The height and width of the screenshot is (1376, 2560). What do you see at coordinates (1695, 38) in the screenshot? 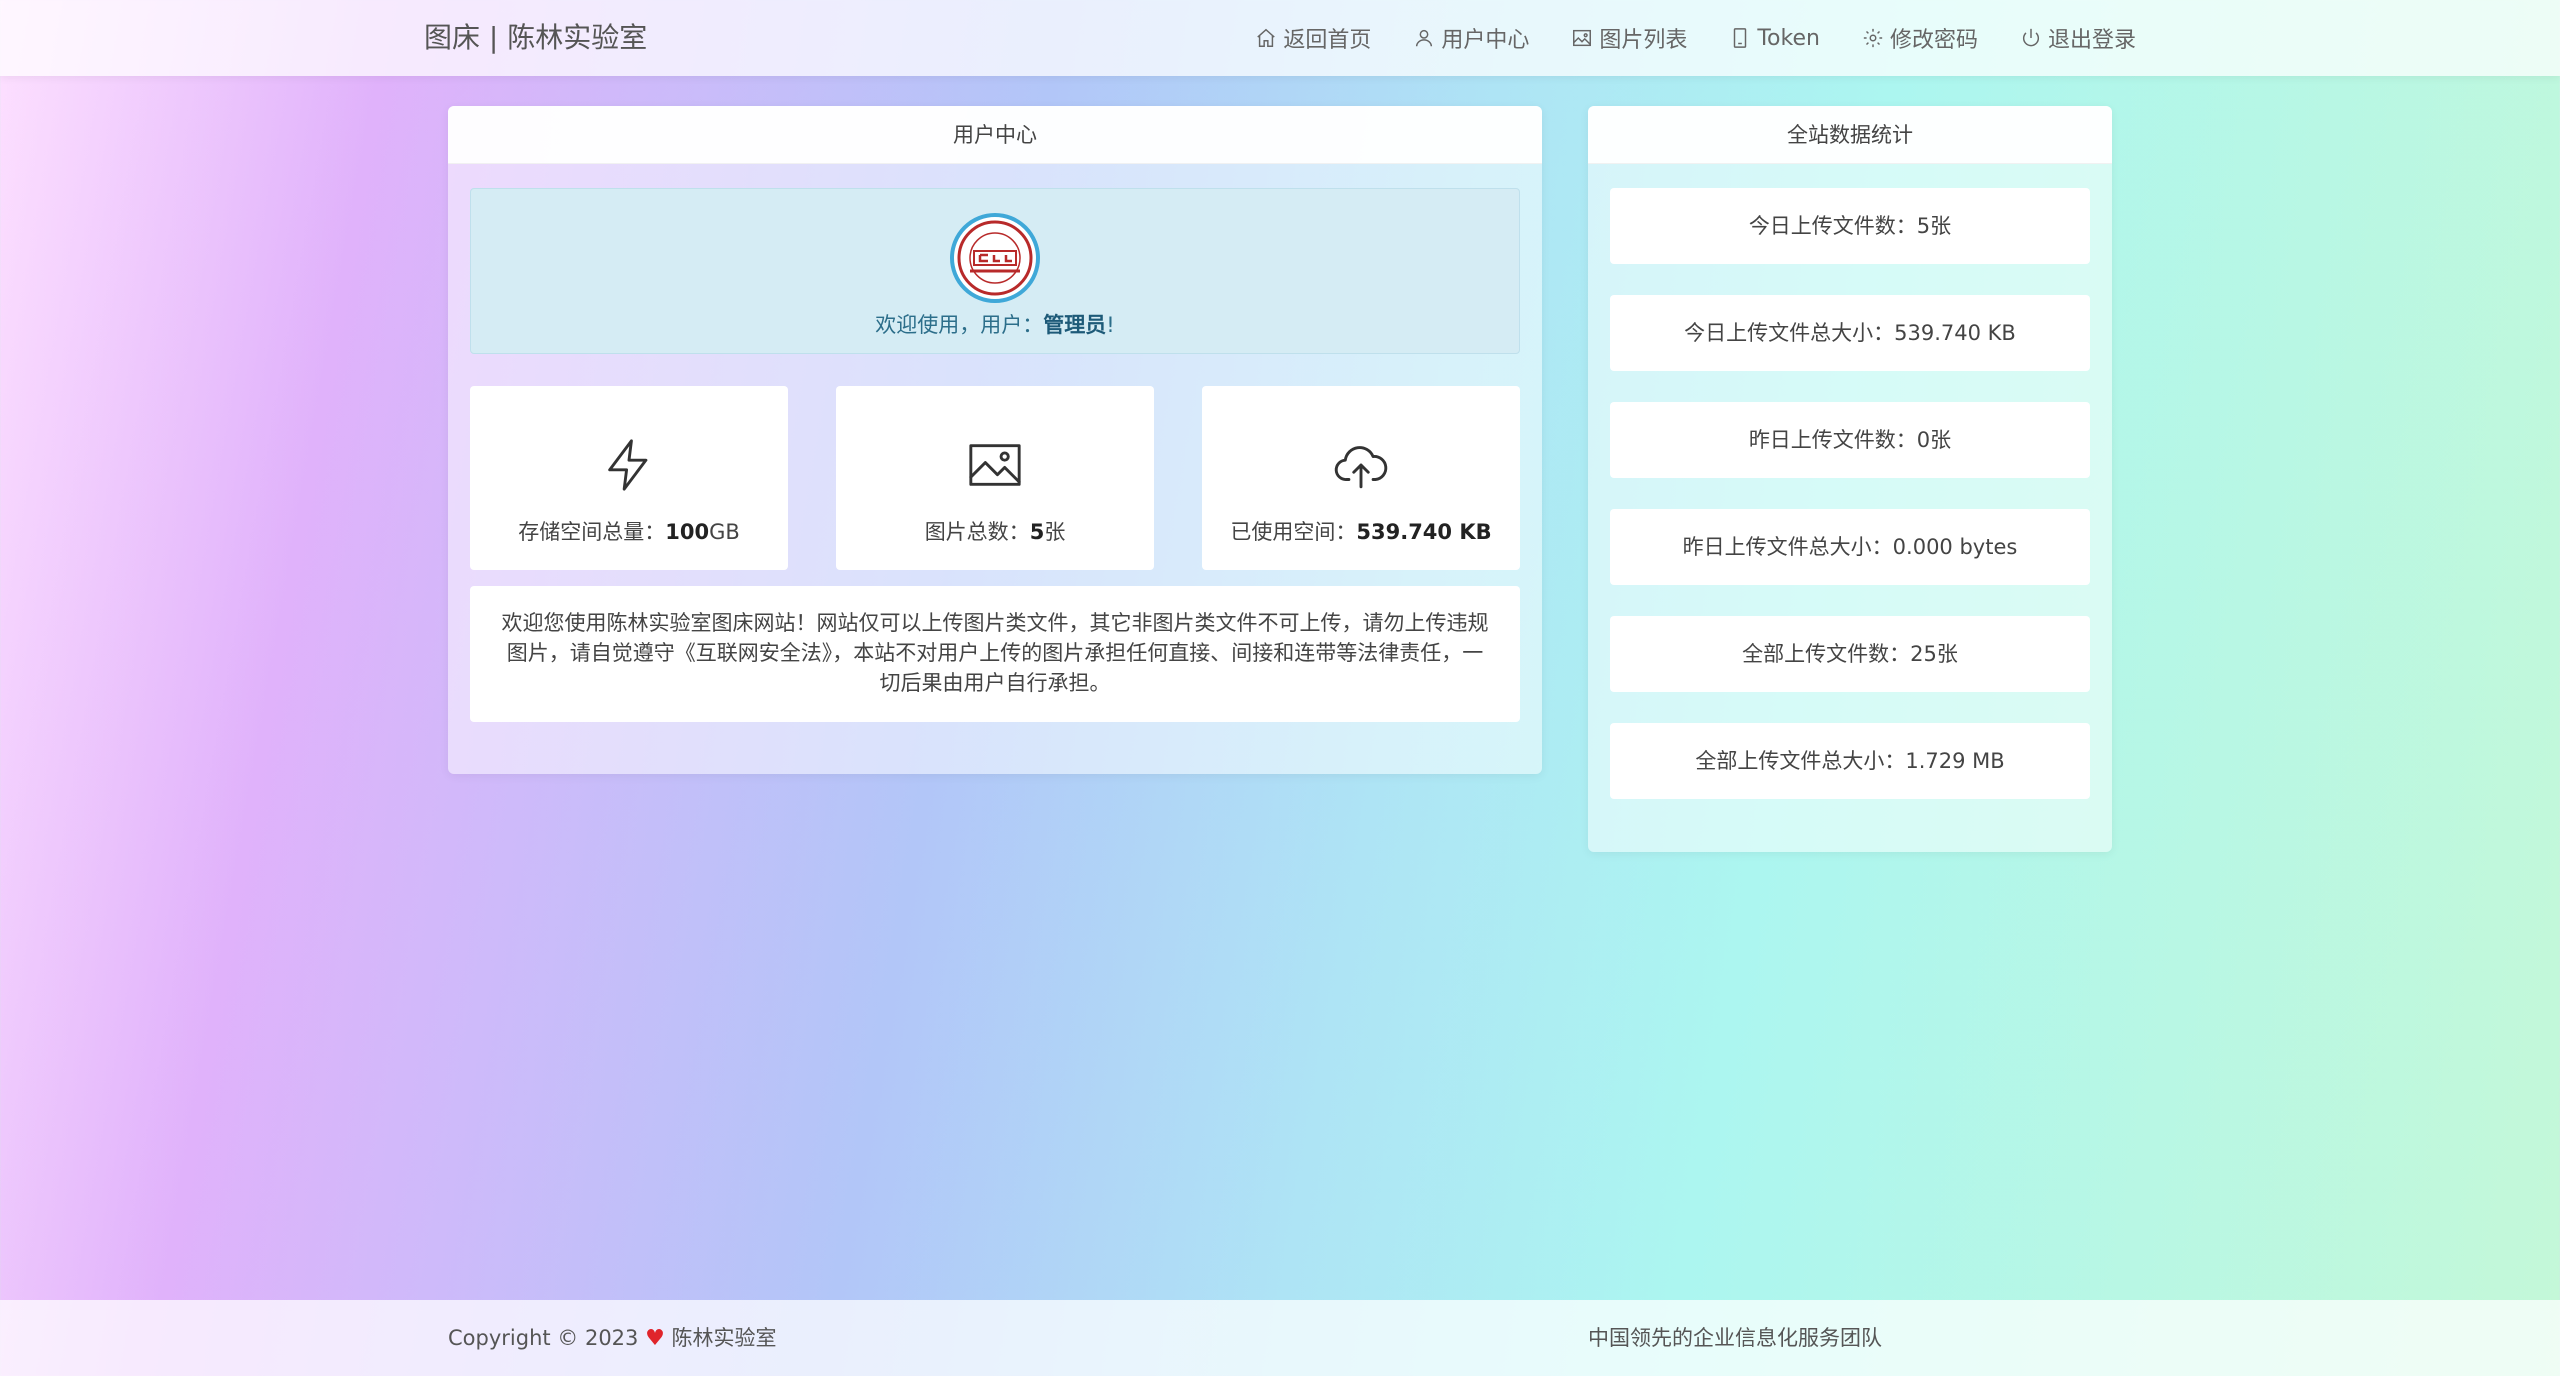
I see `main-nav: 返回首页 用户中心 图片列表 Token 修改密码 退出登录` at bounding box center [1695, 38].